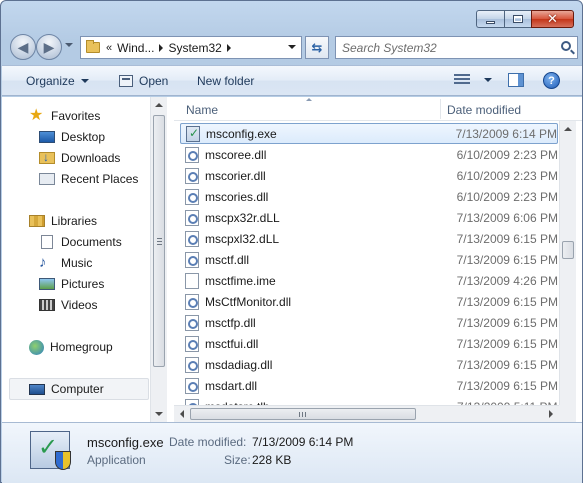  I want to click on file-row: mscpx32r.dLL 7/13/2009 6:06 PM, so click(369, 217).